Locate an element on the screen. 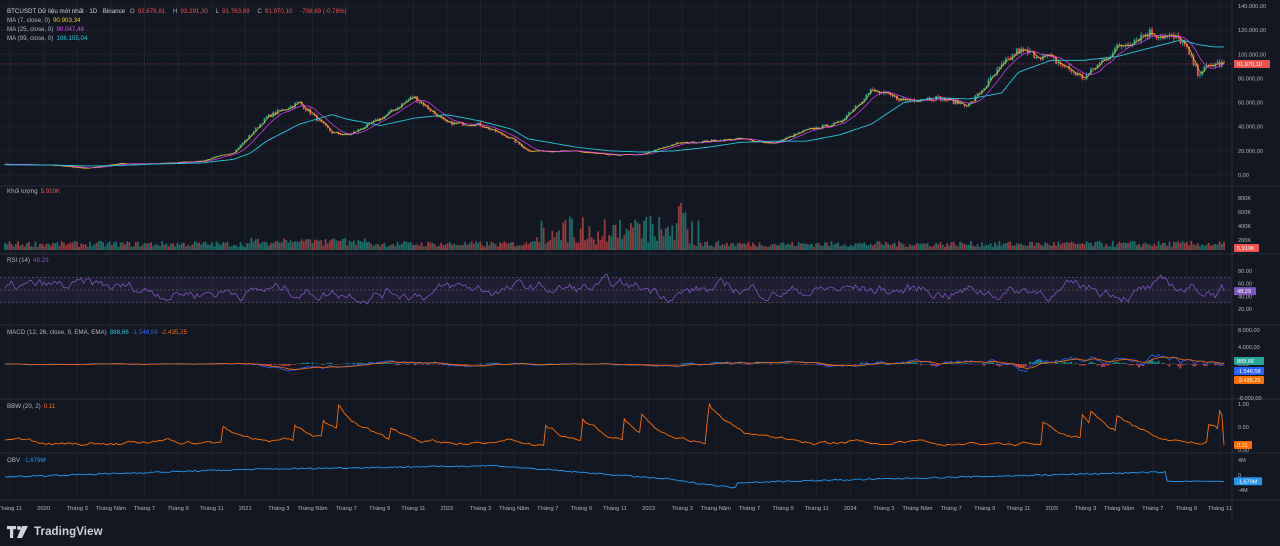  tradingview-logo: TradingView is located at coordinates (55, 532).